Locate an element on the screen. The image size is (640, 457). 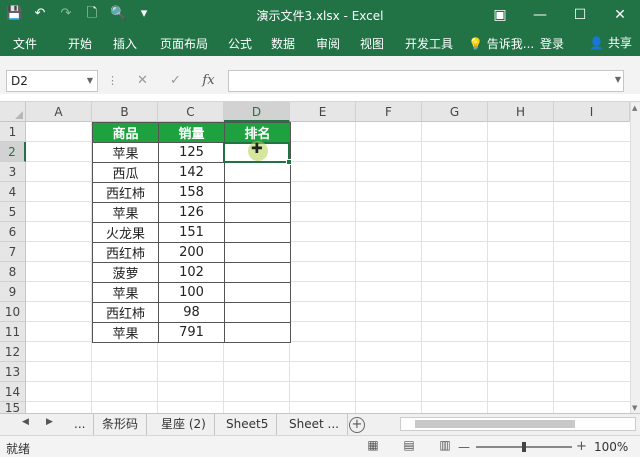
tab-view: 视图 is located at coordinates (372, 43).